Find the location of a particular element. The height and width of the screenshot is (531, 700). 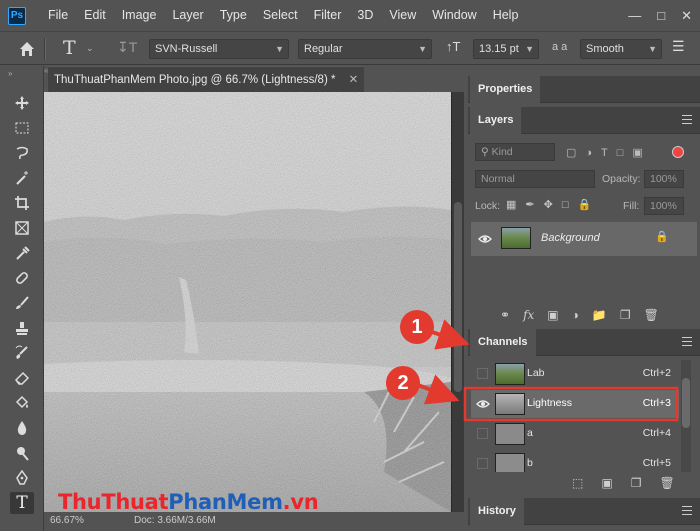

delete-channel-icon: 🗑 is located at coordinates (666, 483).